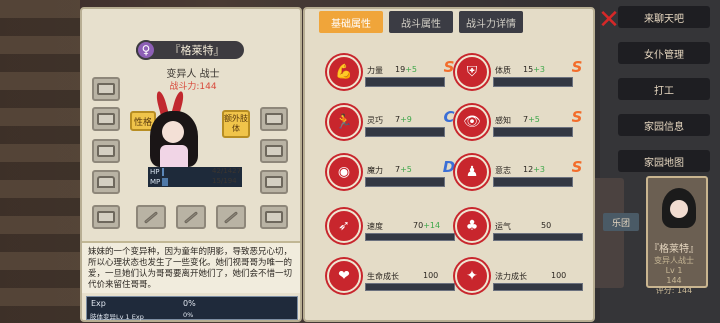 This screenshot has width=720, height=323. I want to click on female-icon: ♀, so click(146, 50).